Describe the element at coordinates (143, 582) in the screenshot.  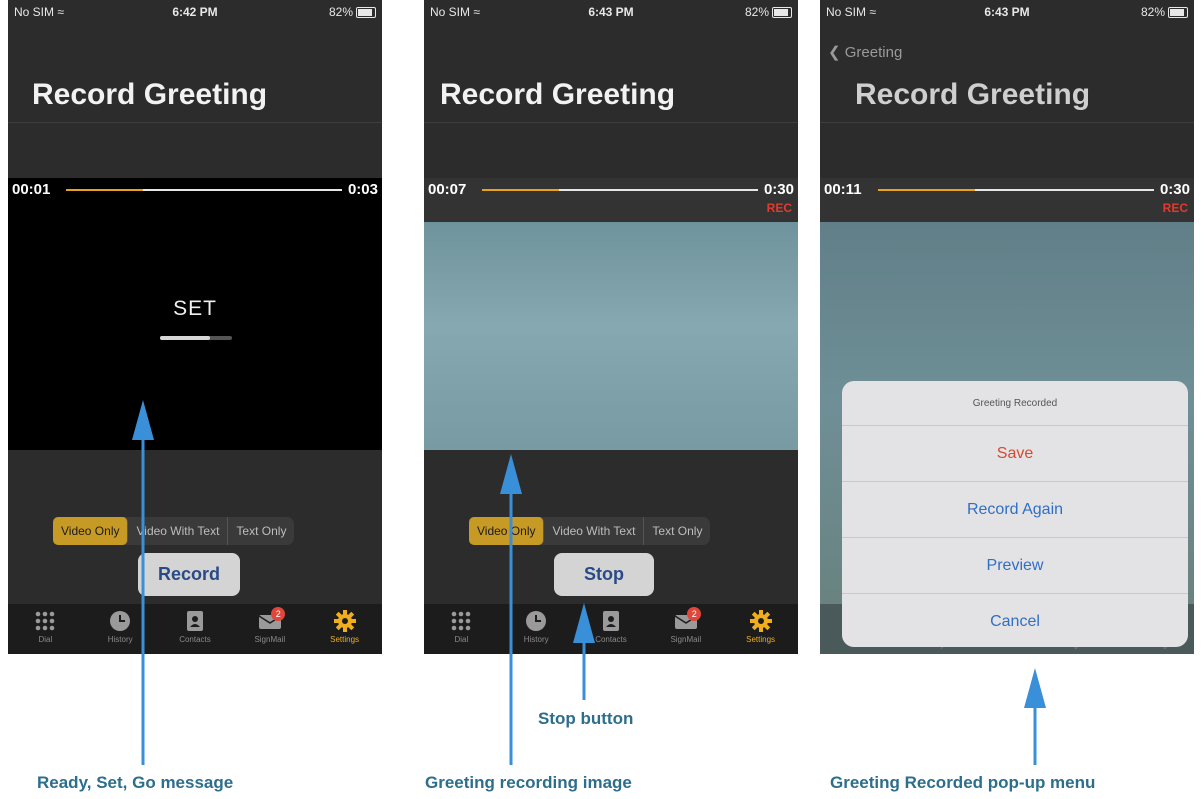
I see `arrow-ready-set-go` at that location.